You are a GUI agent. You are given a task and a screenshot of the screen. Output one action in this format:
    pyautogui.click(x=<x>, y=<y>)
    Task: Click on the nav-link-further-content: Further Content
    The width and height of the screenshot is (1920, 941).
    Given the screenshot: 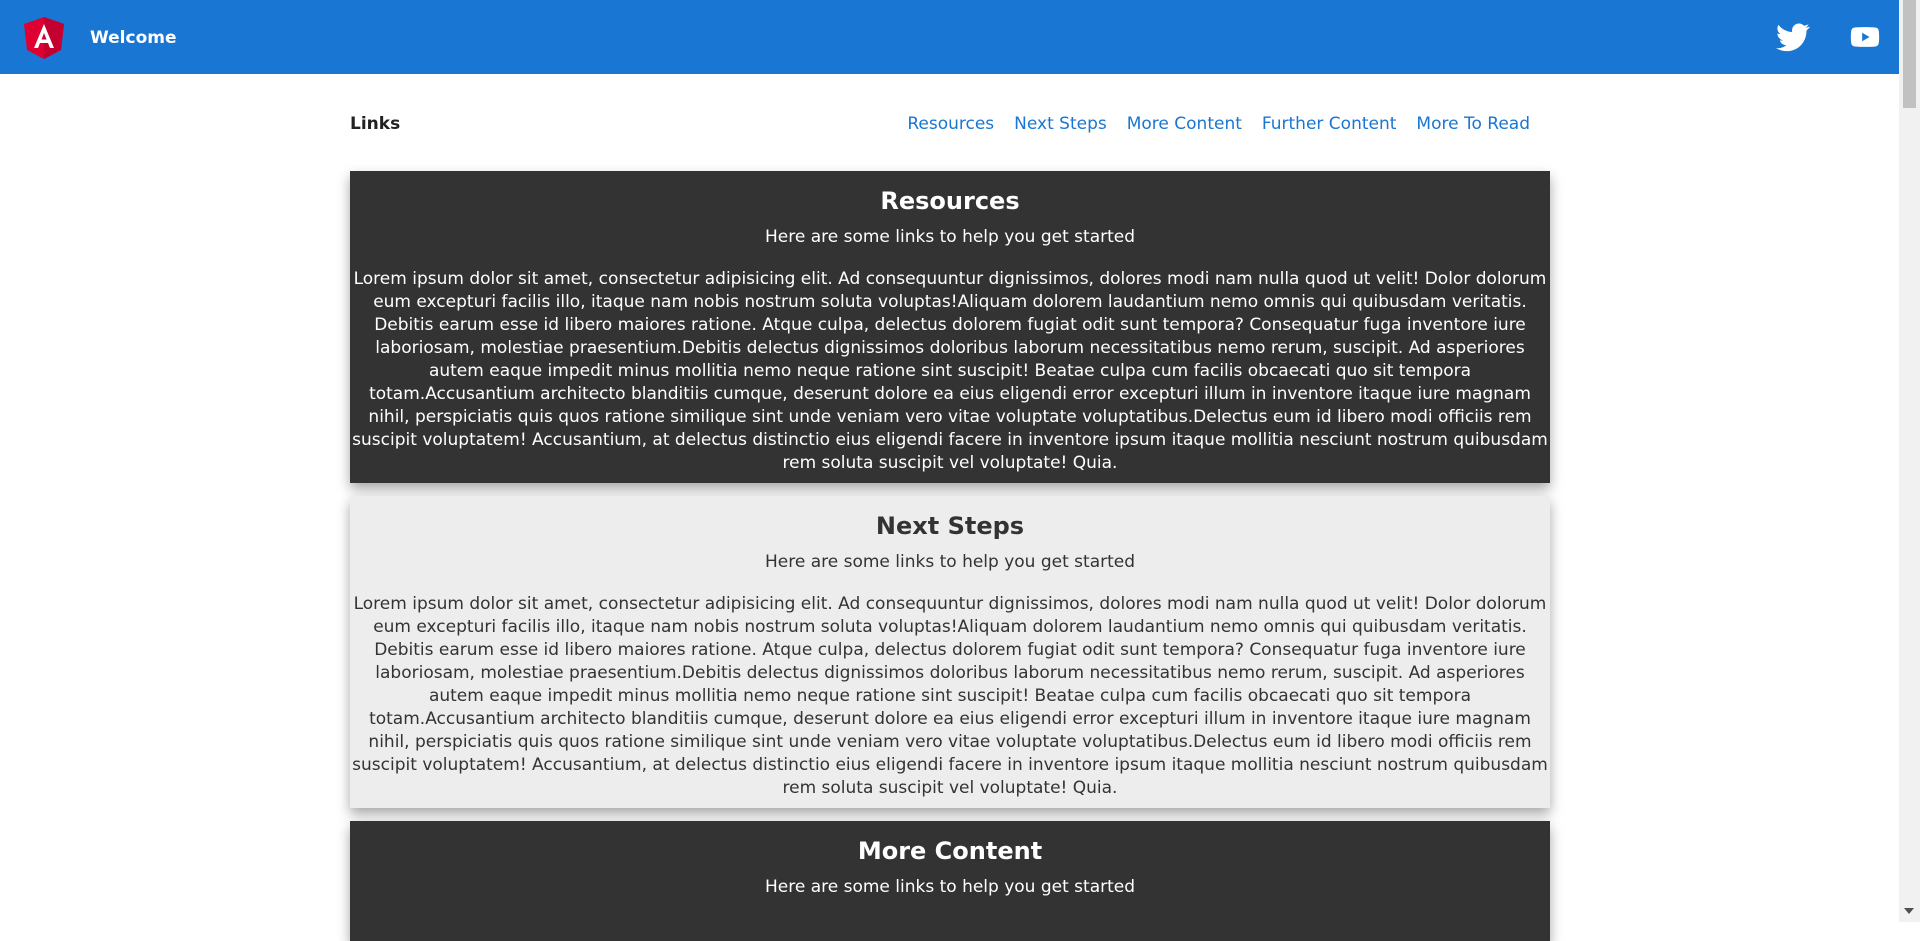 What is the action you would take?
    pyautogui.click(x=1329, y=124)
    